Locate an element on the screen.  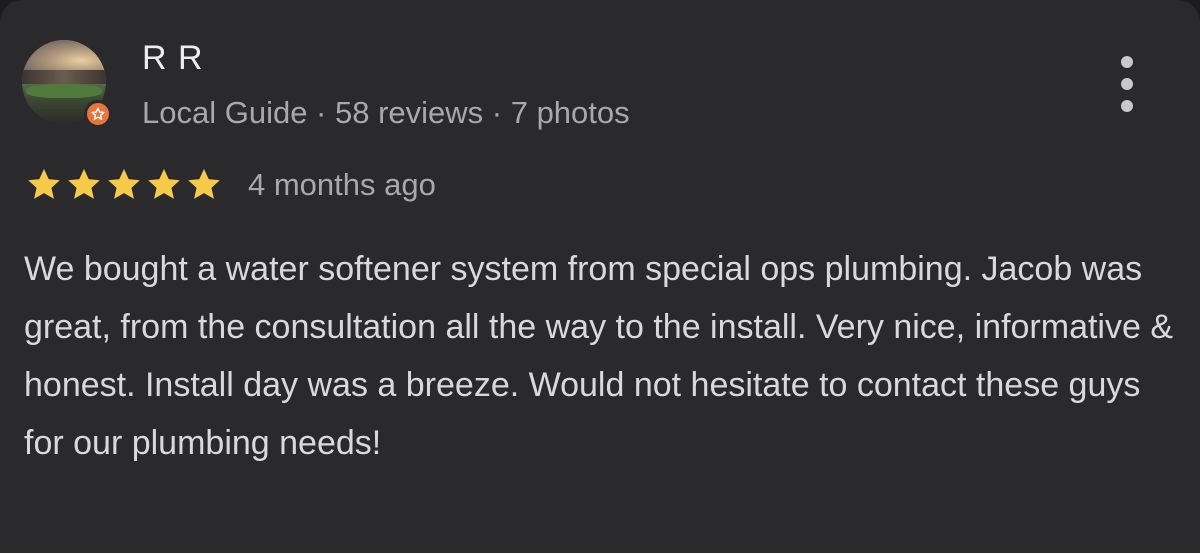
avatar-sky is located at coordinates (64, 57).